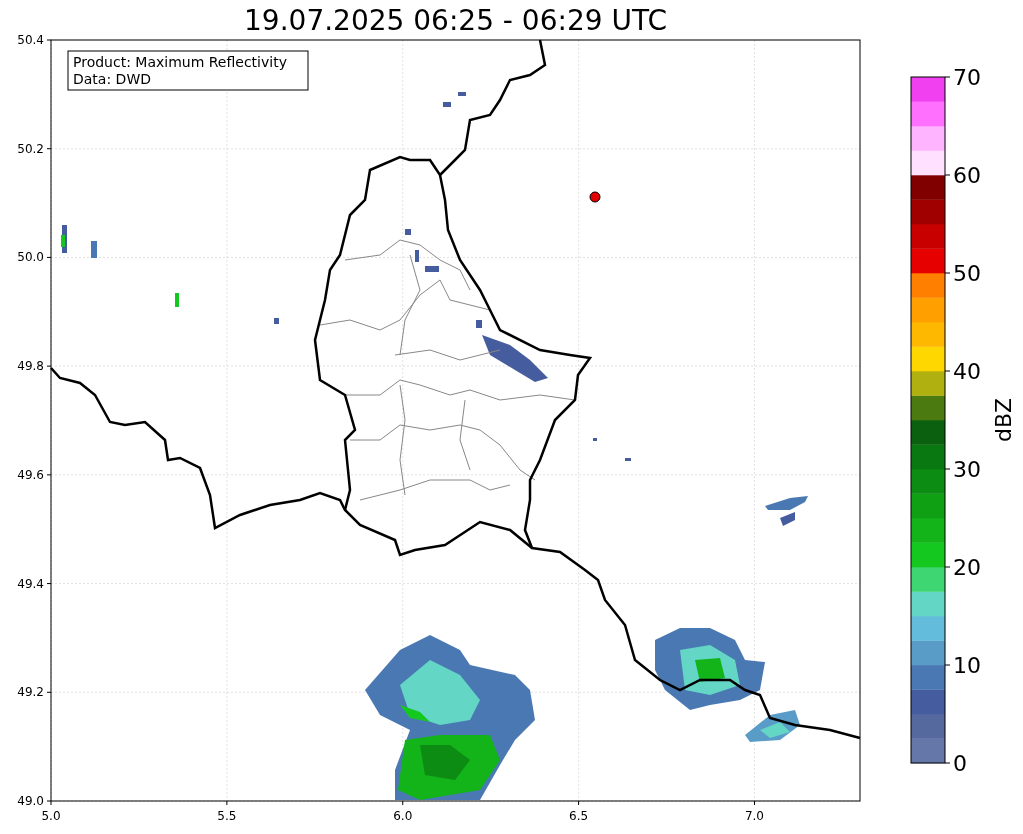  I want to click on x-tick-label: 5.0, so click(51, 816).